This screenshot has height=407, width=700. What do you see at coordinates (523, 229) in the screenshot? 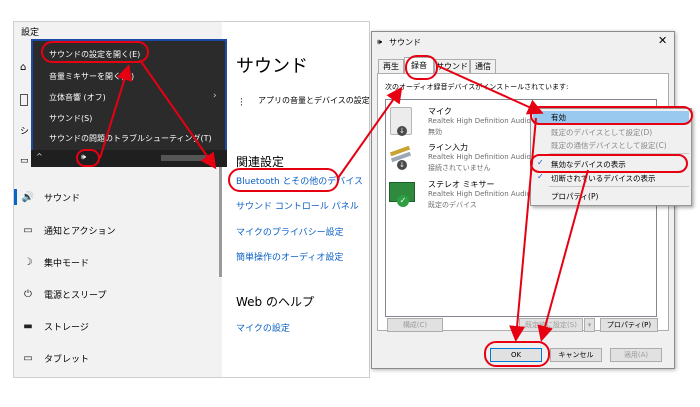
I see `arrow-enable-to-ok` at bounding box center [523, 229].